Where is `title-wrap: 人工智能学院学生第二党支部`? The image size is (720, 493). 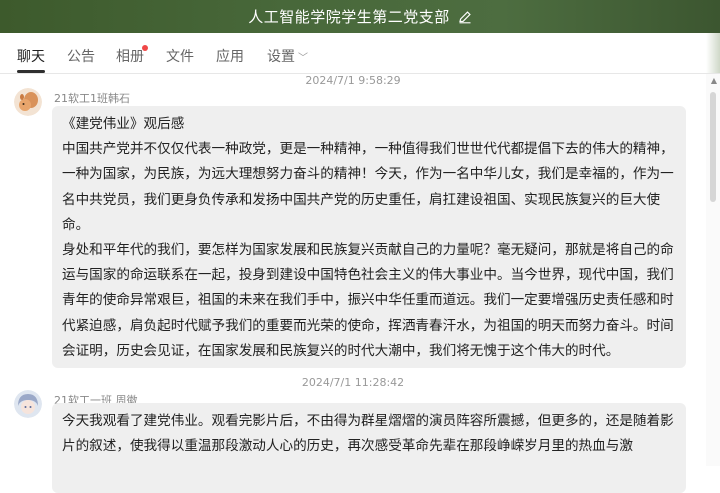 title-wrap: 人工智能学院学生第二党支部 is located at coordinates (360, 16).